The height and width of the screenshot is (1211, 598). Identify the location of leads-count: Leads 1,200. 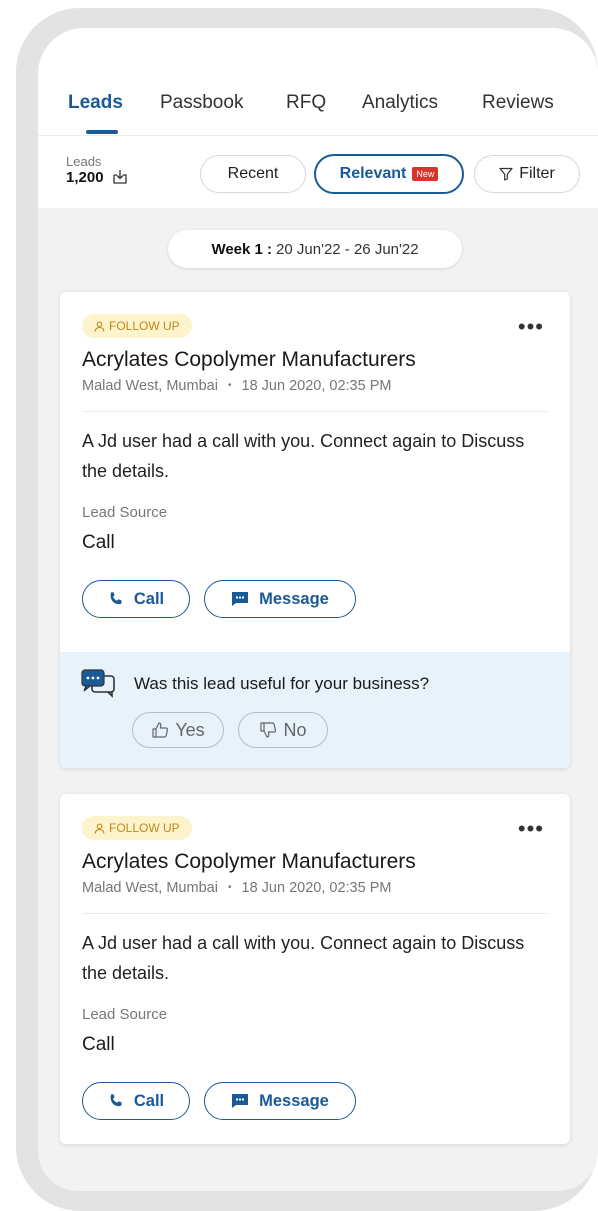
(97, 172).